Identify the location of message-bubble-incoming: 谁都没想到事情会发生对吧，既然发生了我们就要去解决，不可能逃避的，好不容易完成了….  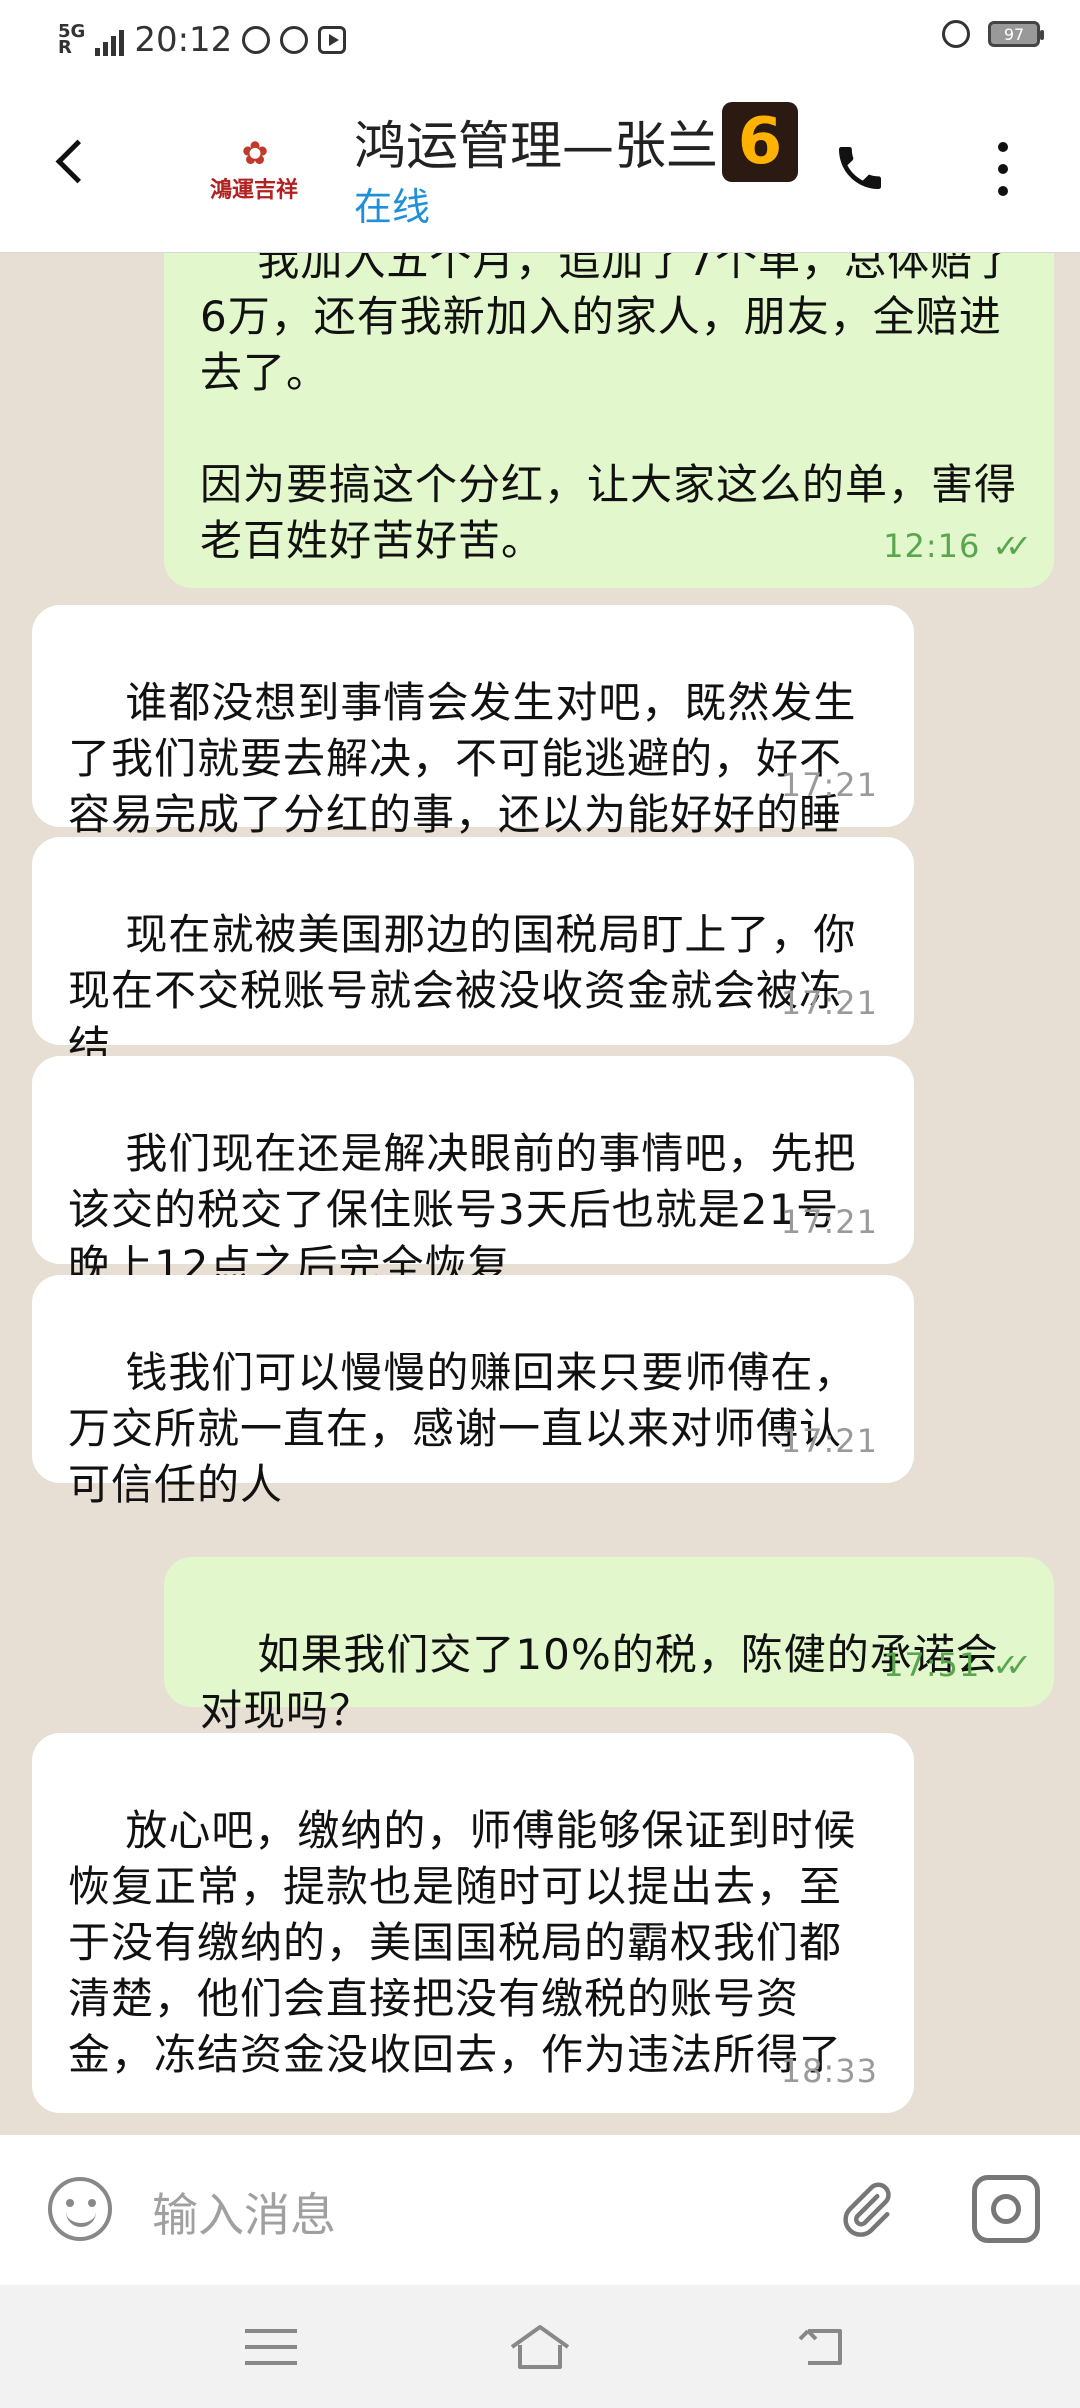
(473, 750).